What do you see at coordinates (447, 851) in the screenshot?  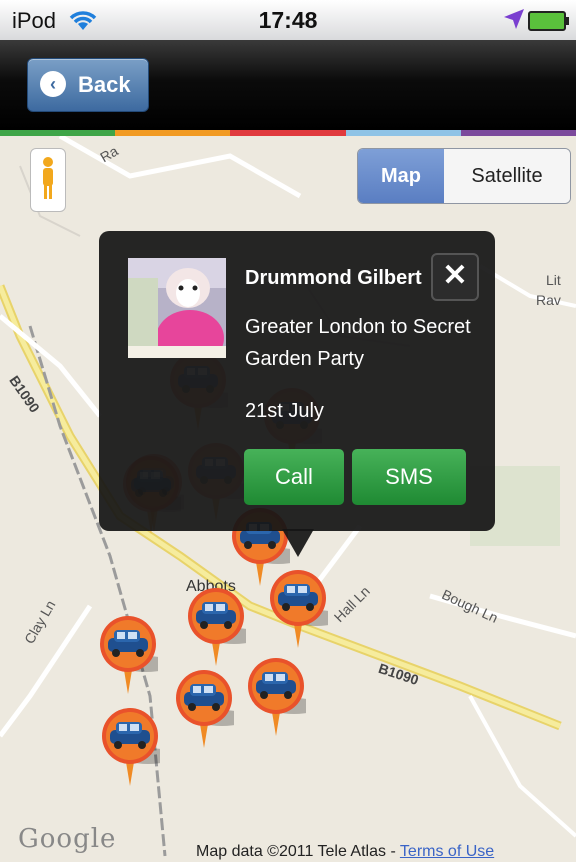 I see `terms-of-use-link: Terms of Use` at bounding box center [447, 851].